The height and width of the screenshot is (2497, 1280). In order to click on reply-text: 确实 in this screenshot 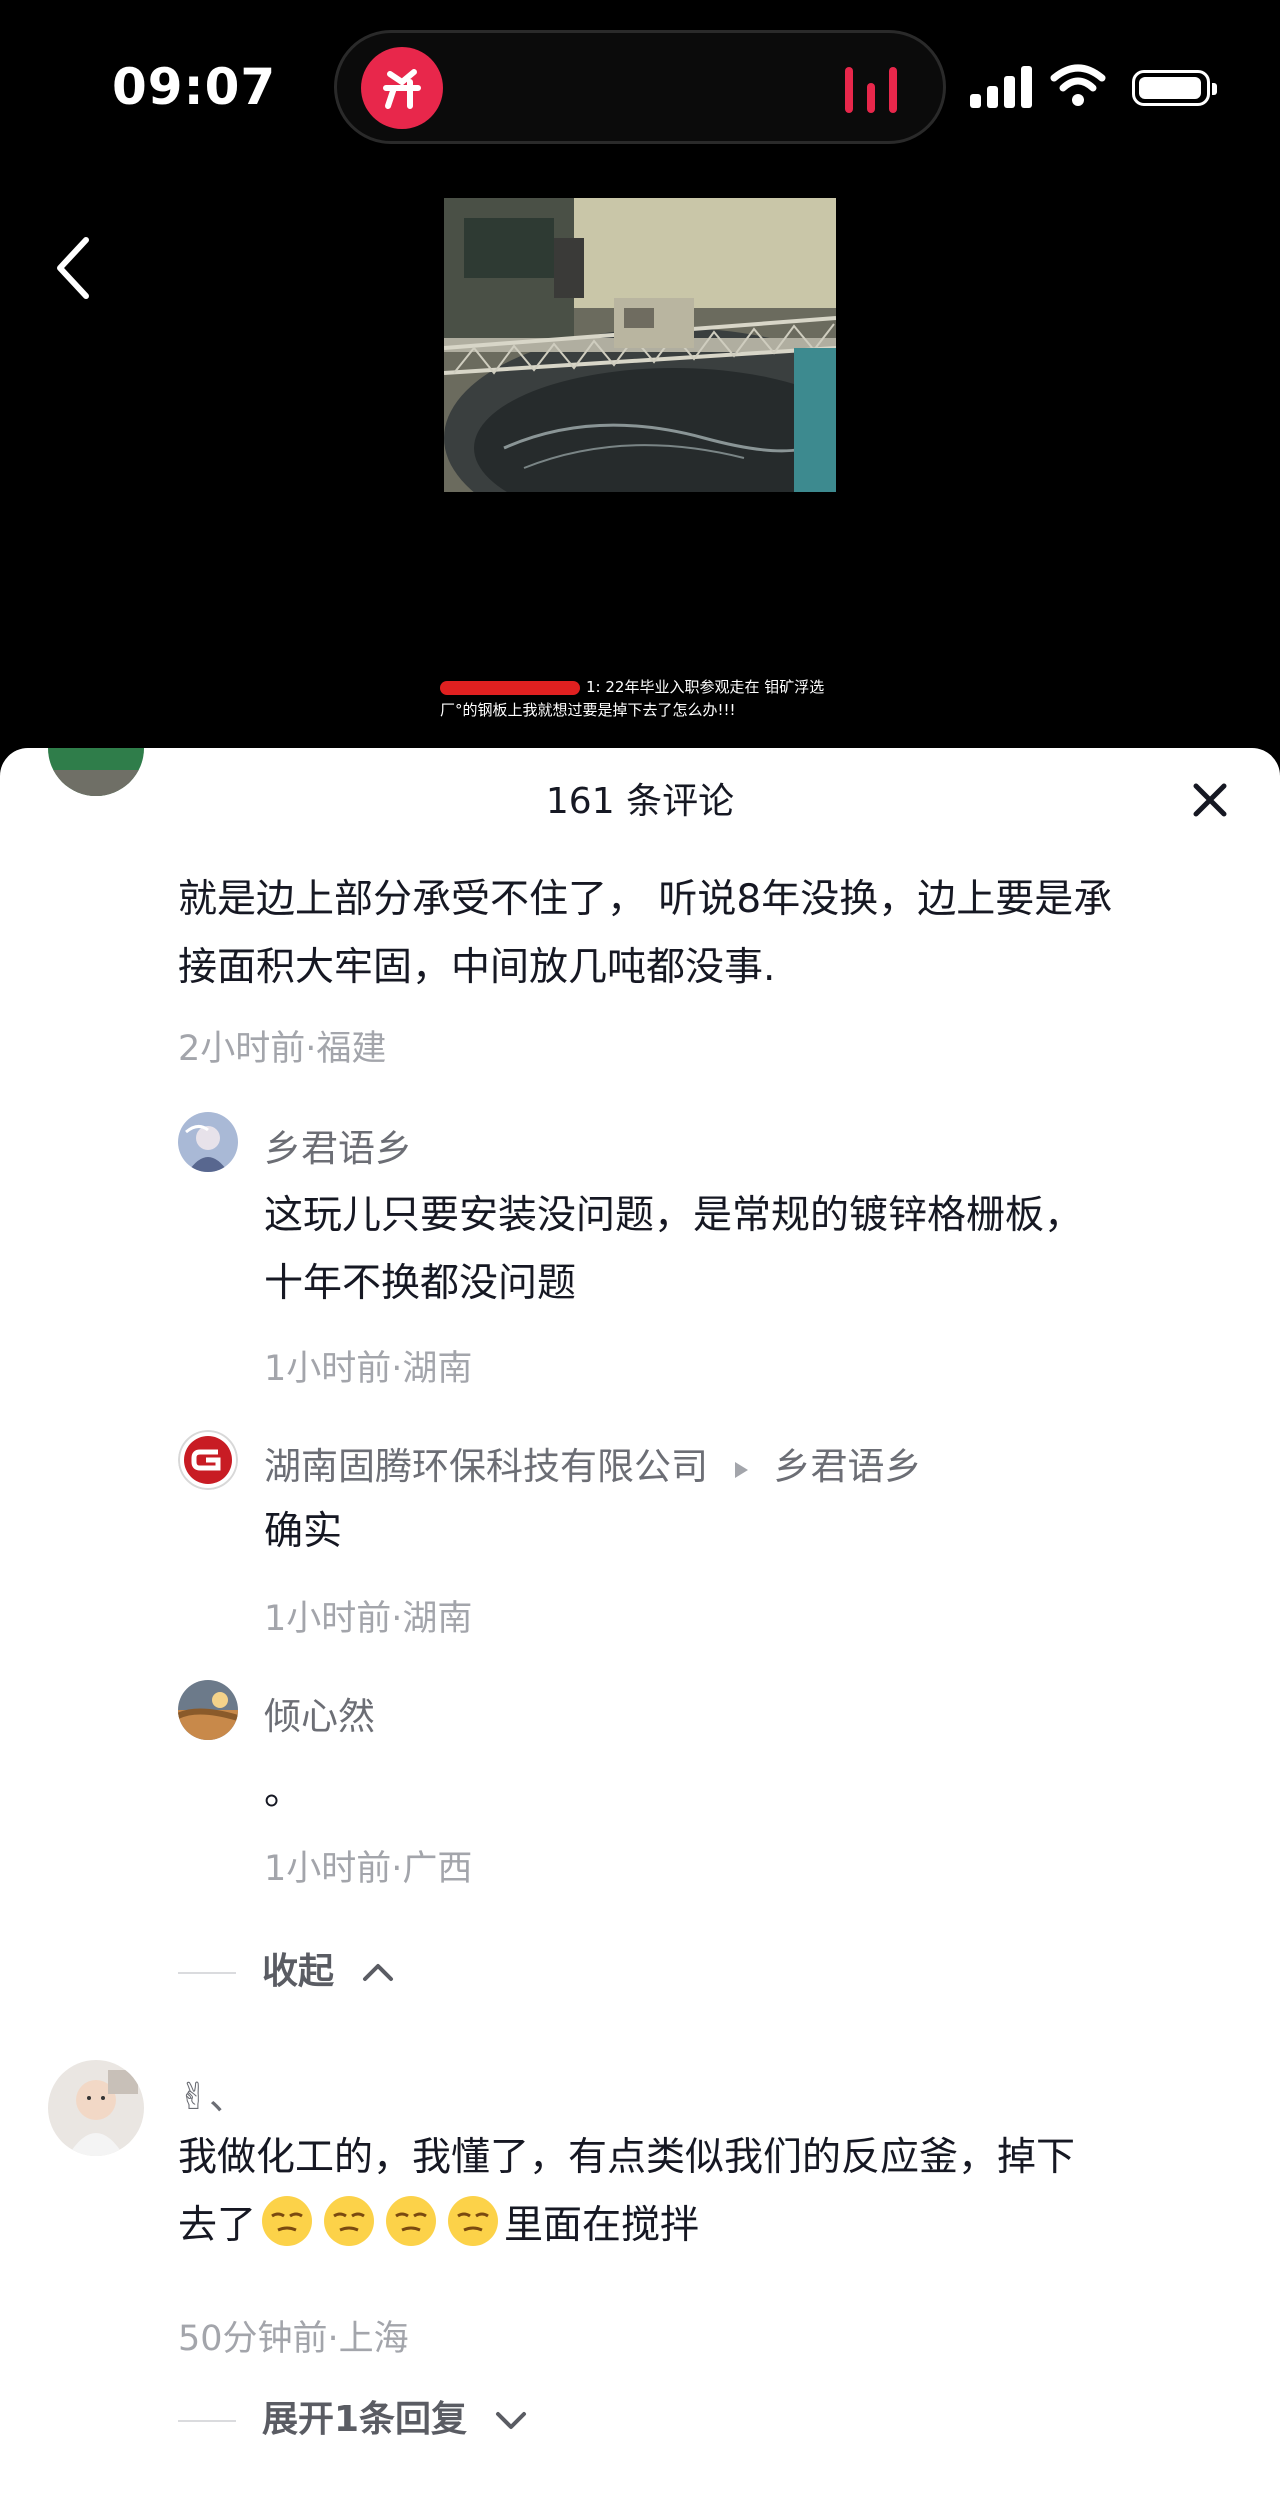, I will do `click(303, 1531)`.